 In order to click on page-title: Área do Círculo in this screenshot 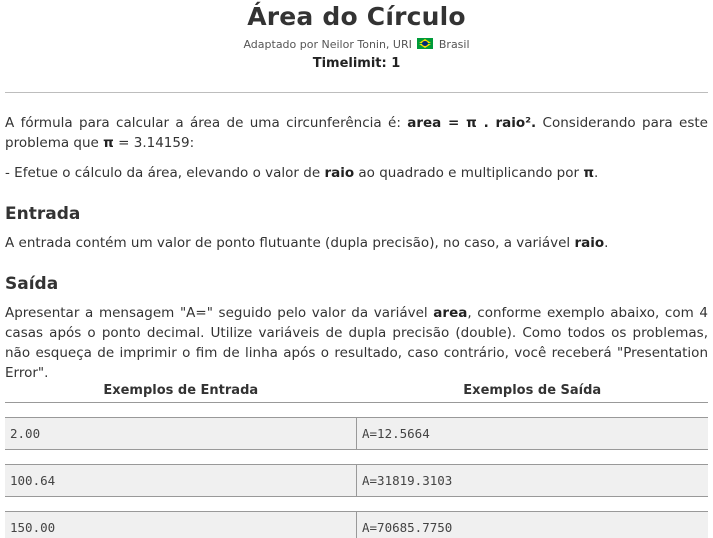, I will do `click(356, 16)`.